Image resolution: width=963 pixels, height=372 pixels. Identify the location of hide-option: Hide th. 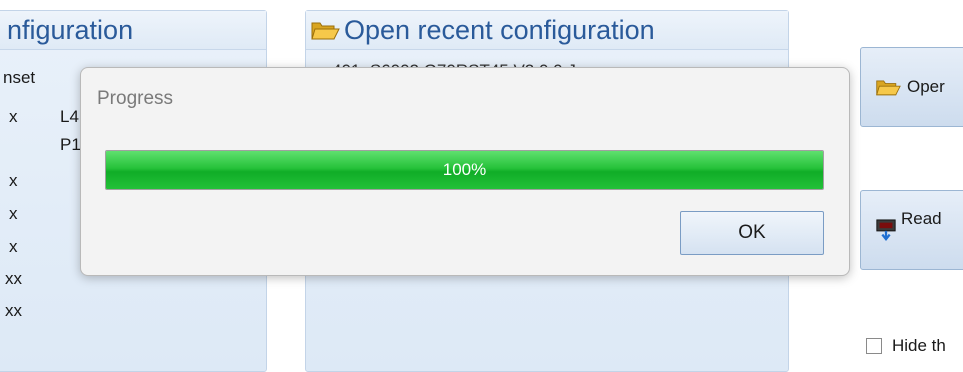
(906, 346).